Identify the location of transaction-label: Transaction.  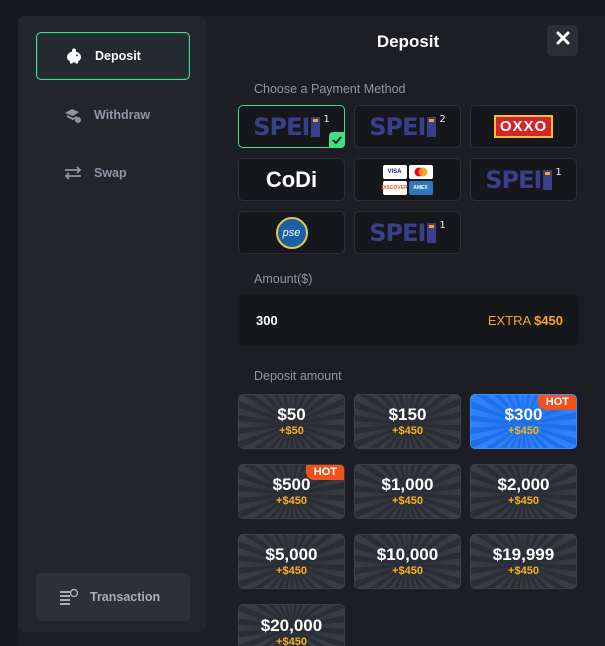
(125, 597).